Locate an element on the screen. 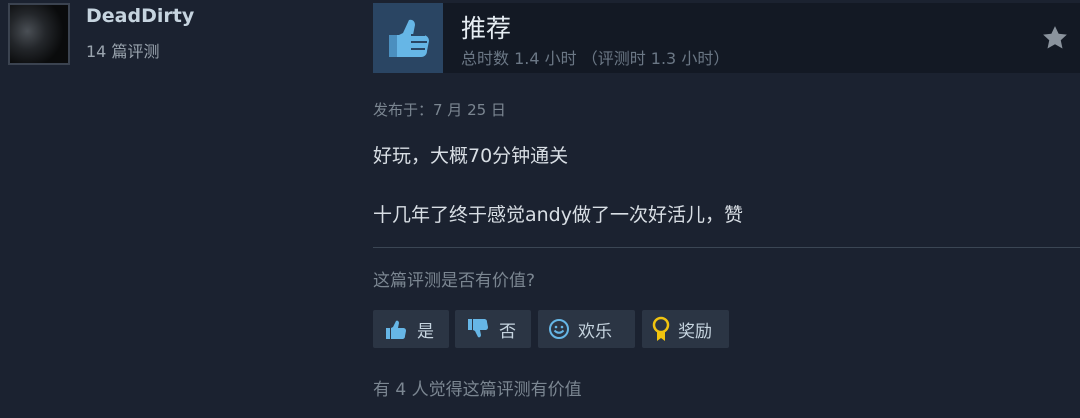 This screenshot has height=418, width=1080. vote-yes-label: 是 is located at coordinates (425, 331).